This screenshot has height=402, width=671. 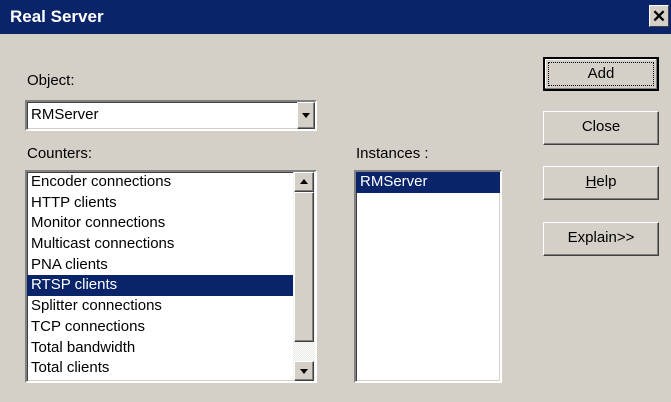 I want to click on add-button: Add, so click(x=601, y=74).